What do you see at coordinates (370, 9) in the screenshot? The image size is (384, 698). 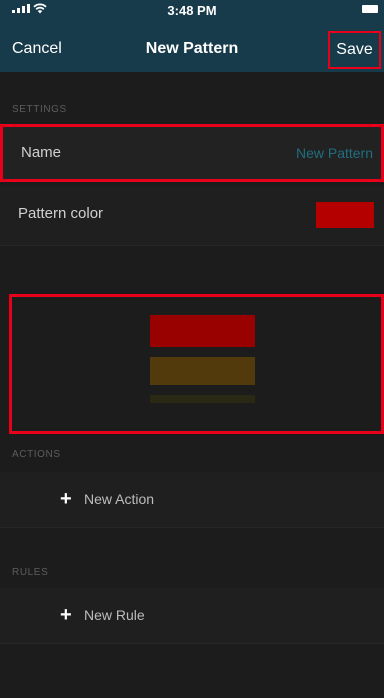 I see `battery-icon` at bounding box center [370, 9].